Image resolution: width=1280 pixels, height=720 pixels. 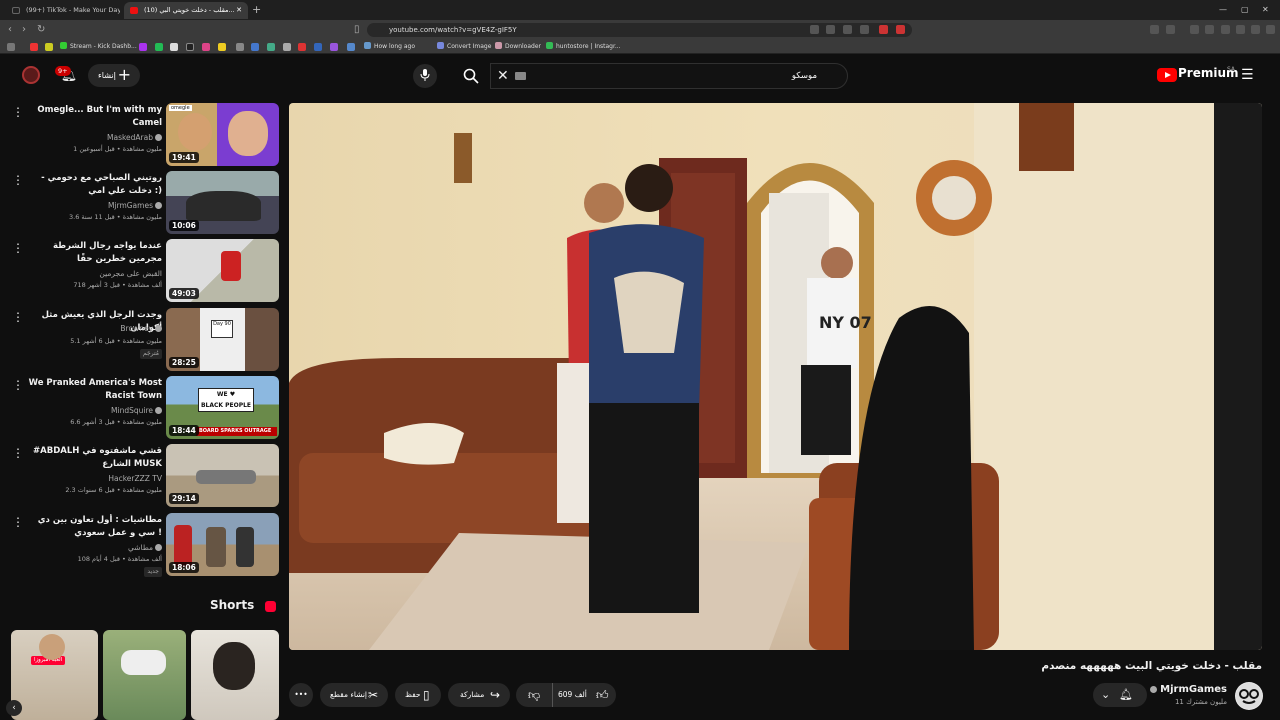 I want to click on bookmark-how-long-ago: How long ago, so click(x=389, y=47).